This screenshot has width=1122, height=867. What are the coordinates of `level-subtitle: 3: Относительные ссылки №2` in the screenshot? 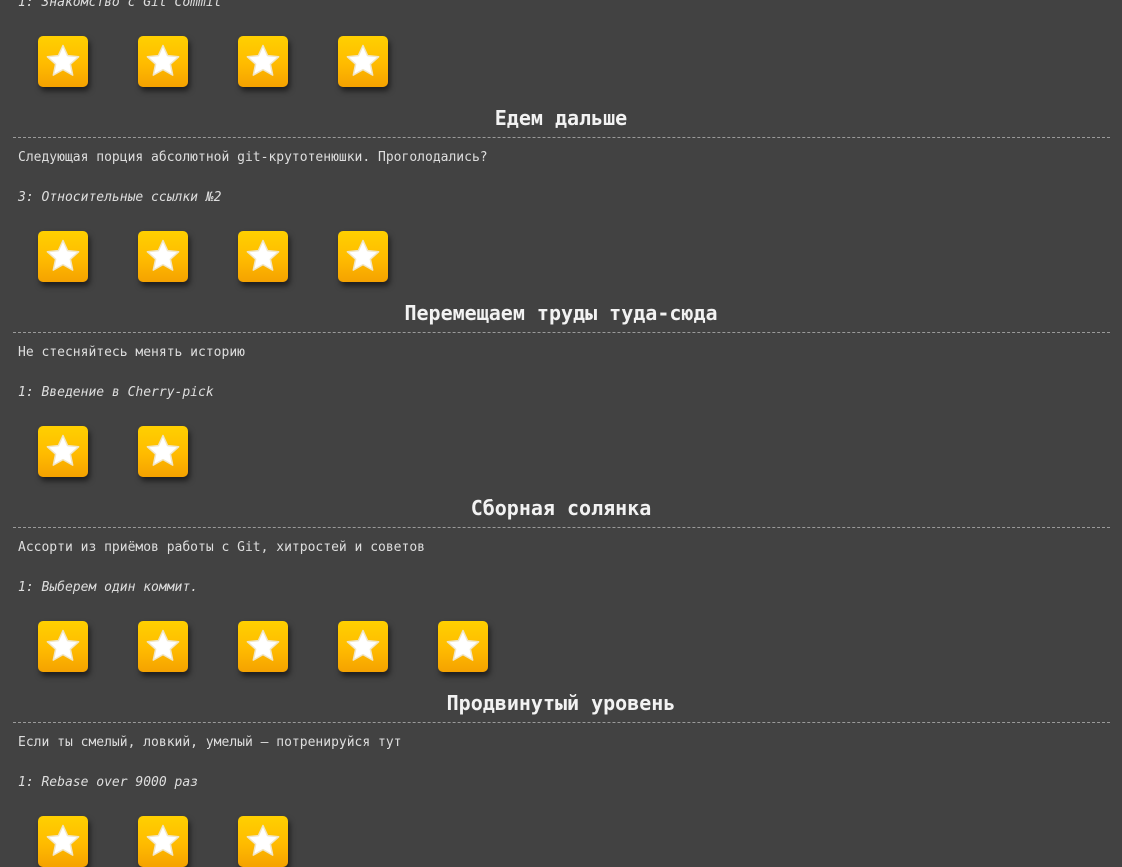 It's located at (120, 197).